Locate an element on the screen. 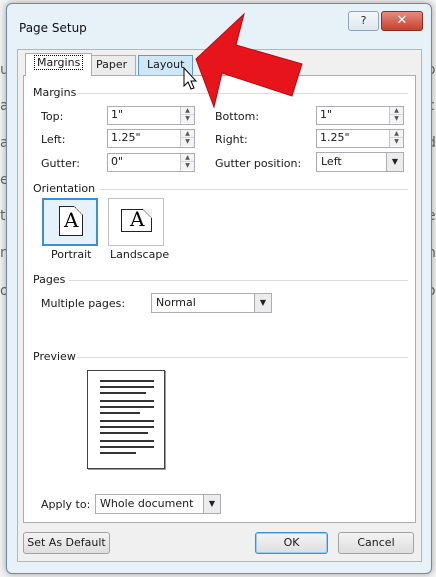  tab-margins: Margins is located at coordinates (59, 64).